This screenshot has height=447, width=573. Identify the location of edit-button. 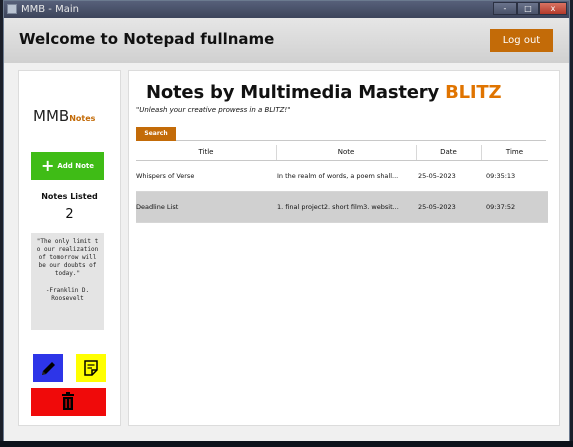
(48, 368).